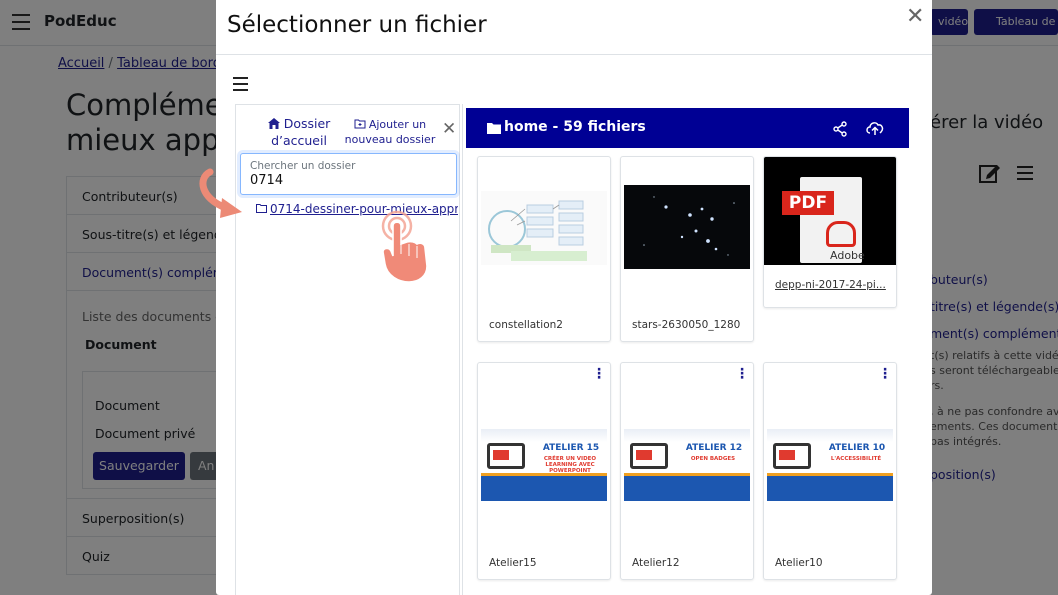 This screenshot has height=595, width=1058. I want to click on file-name: Atelier10, so click(799, 563).